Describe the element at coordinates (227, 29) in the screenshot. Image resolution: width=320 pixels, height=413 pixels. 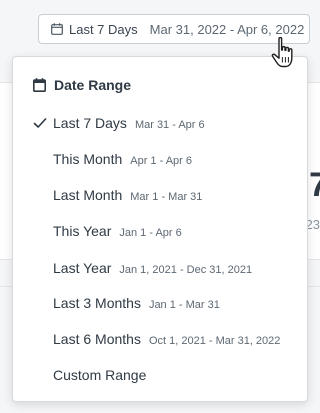
I see `date-range-button-range: Mar 31, 2022 - Apr 6, 2022` at that location.